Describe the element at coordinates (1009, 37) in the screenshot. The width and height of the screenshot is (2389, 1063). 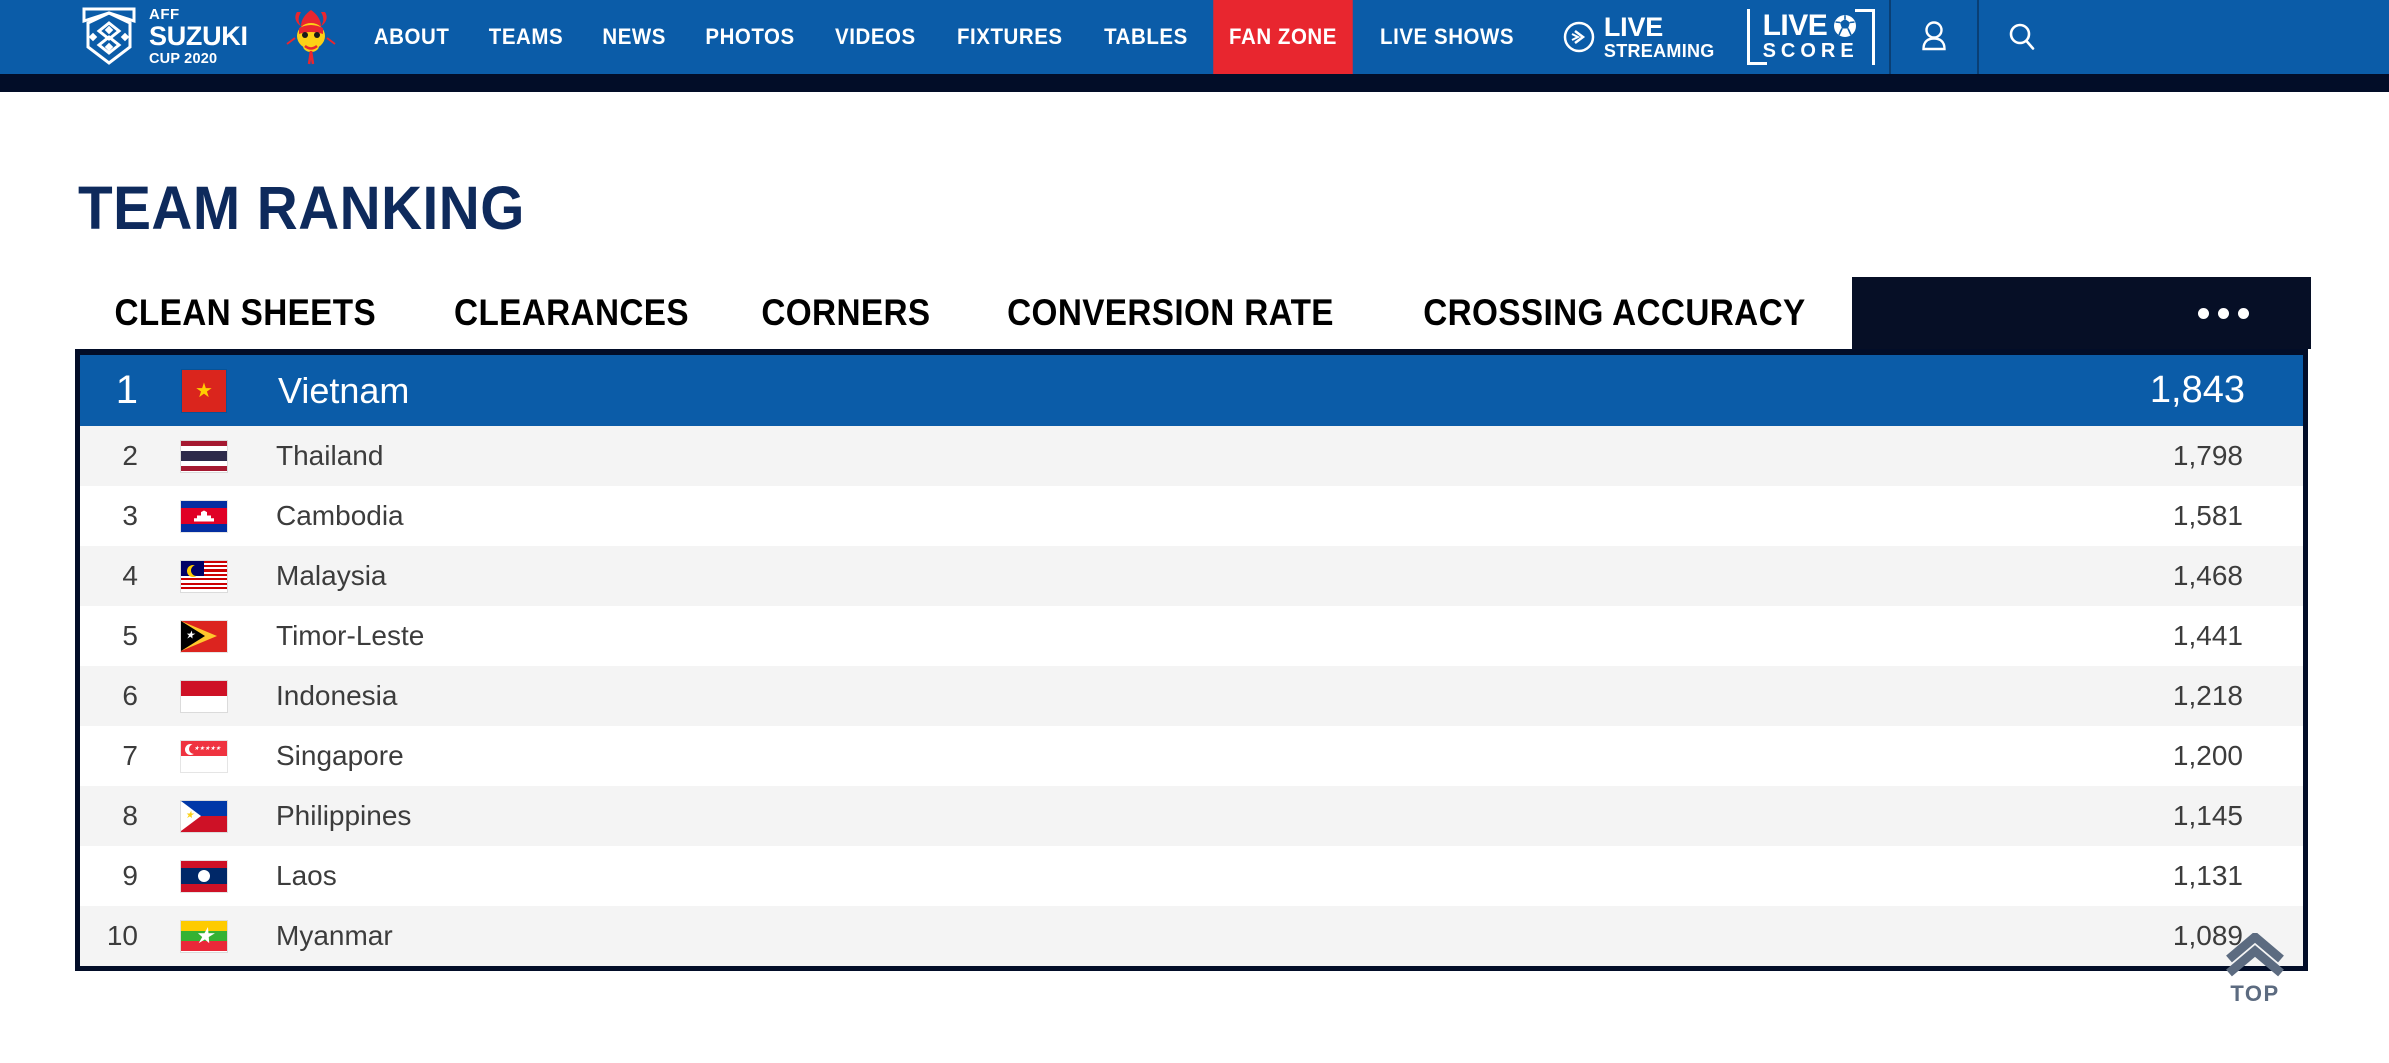
I see `nav-item-fixtures: FIXTURES` at that location.